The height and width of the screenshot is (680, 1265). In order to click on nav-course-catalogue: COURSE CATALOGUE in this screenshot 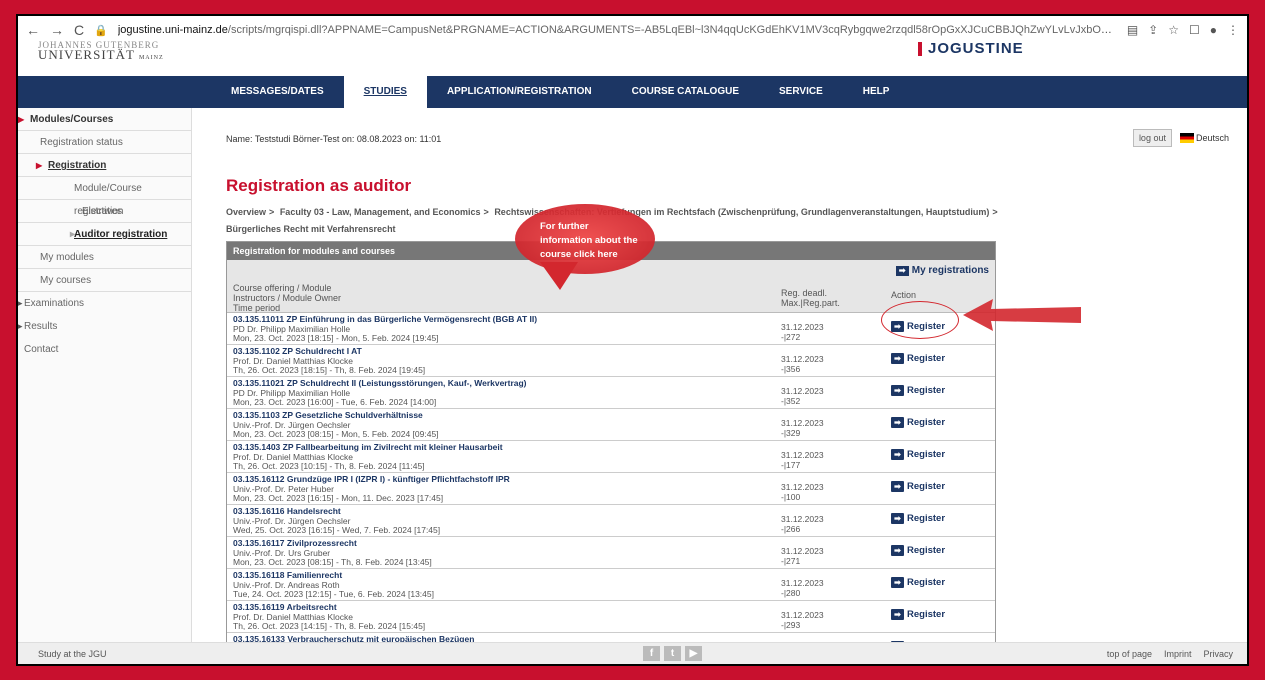, I will do `click(685, 92)`.